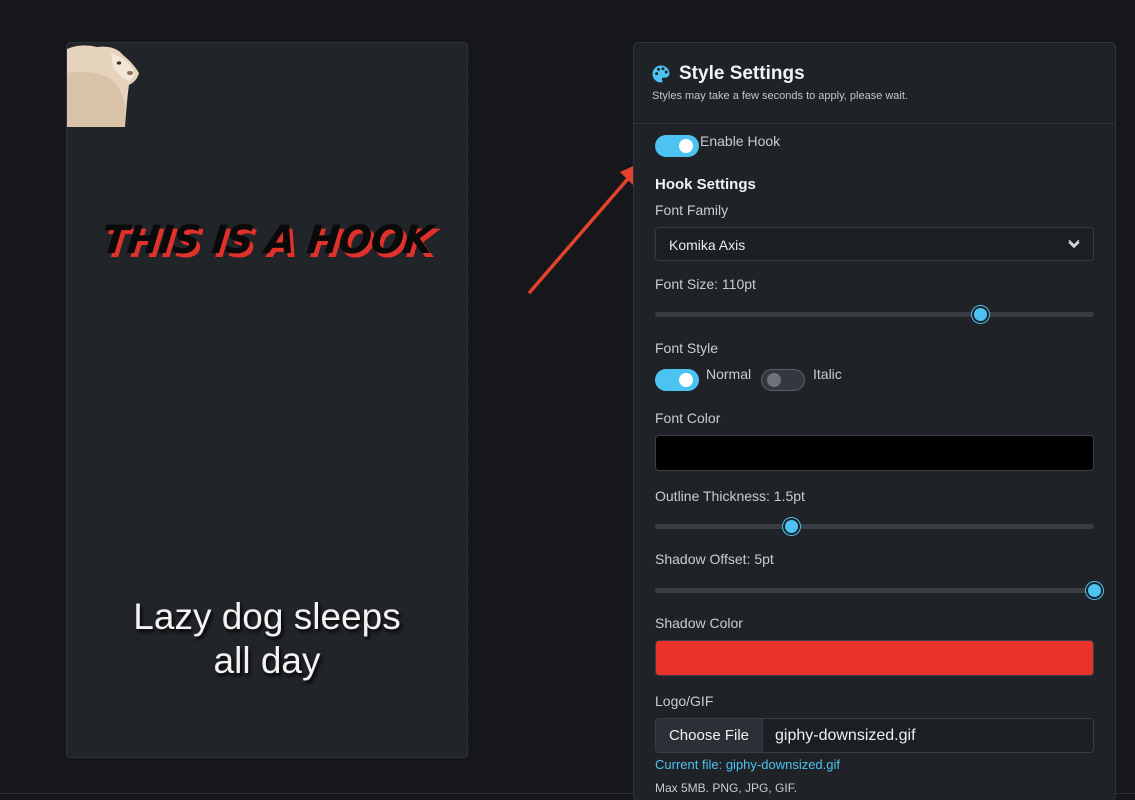  I want to click on caption-text: Lazy dog sleeps all day, so click(267, 639).